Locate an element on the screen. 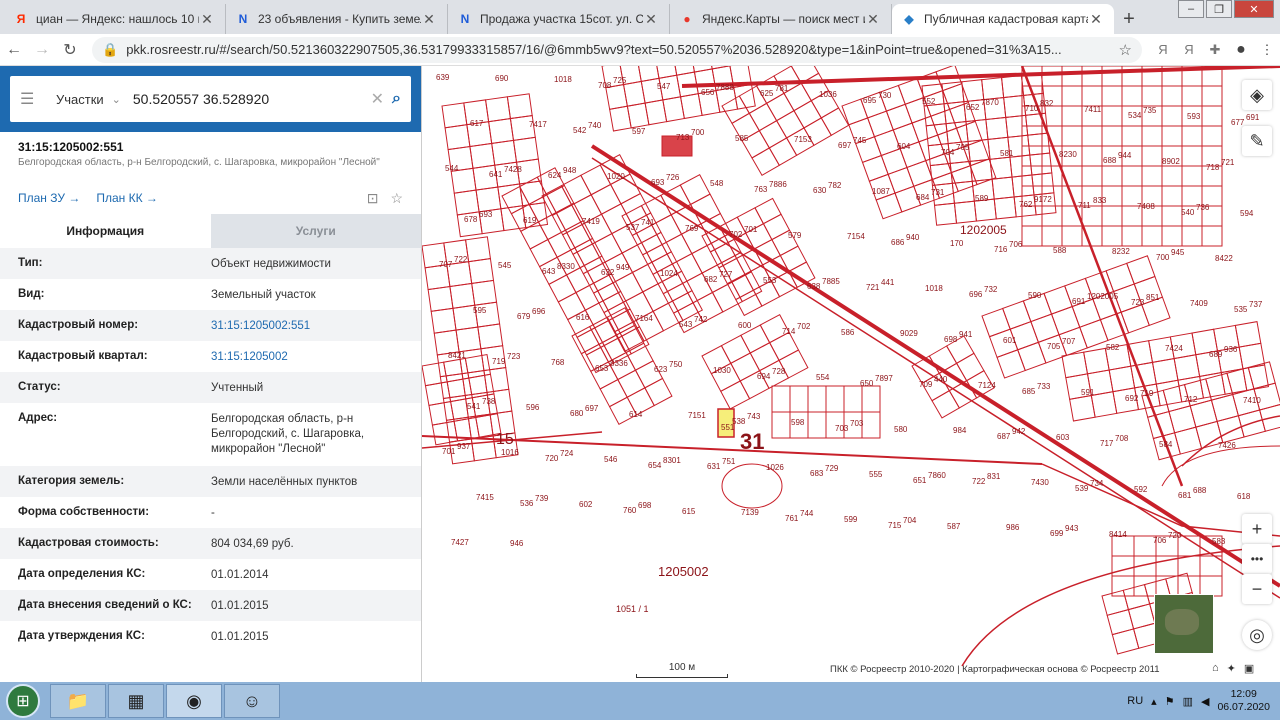 The height and width of the screenshot is (720, 1280). clock: 12:09 06.07.2020 is located at coordinates (1243, 701).